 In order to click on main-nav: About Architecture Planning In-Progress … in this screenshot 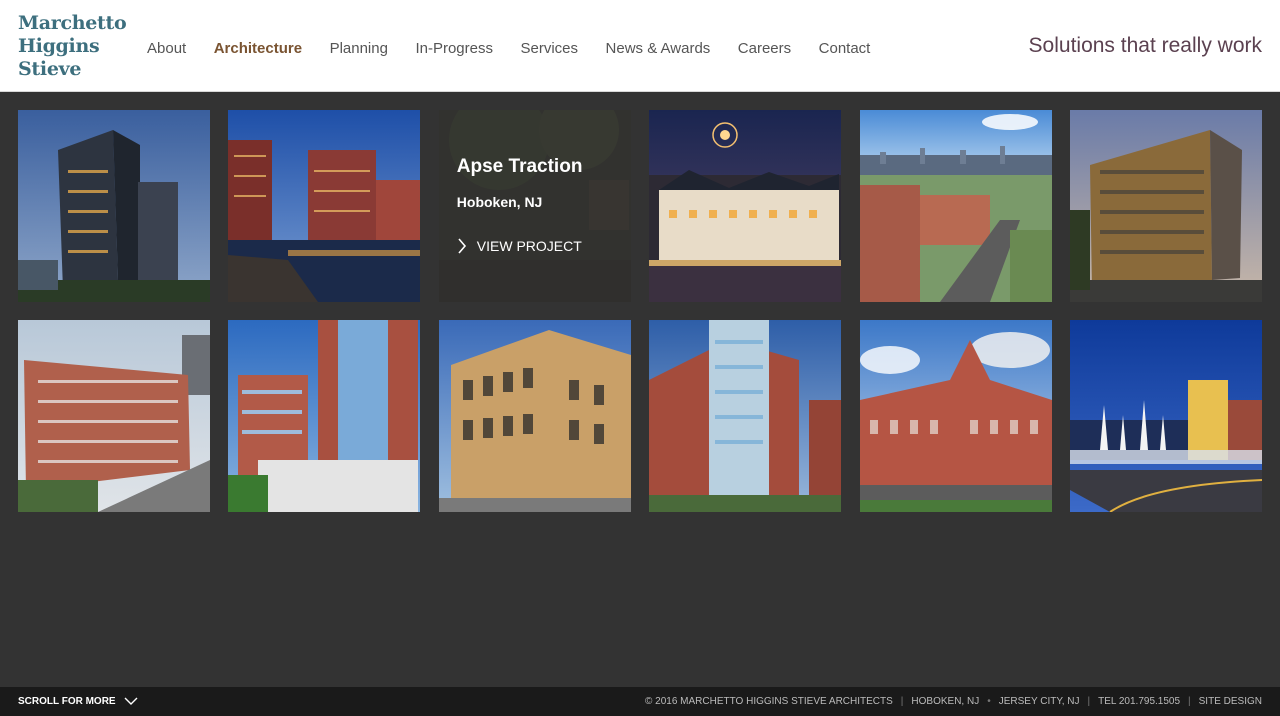, I will do `click(522, 48)`.